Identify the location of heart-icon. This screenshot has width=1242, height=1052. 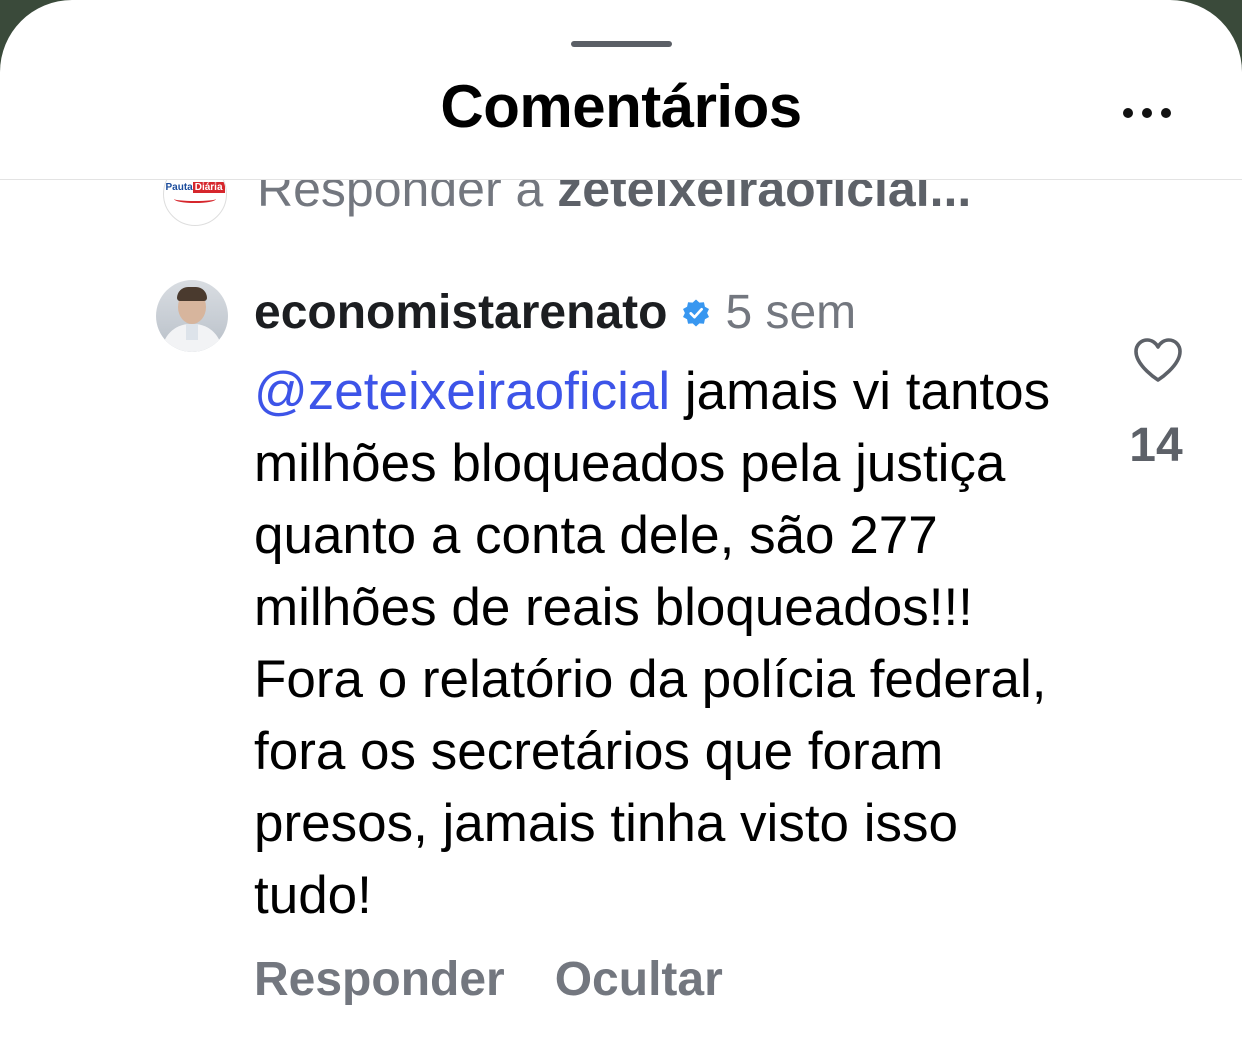
(1158, 360).